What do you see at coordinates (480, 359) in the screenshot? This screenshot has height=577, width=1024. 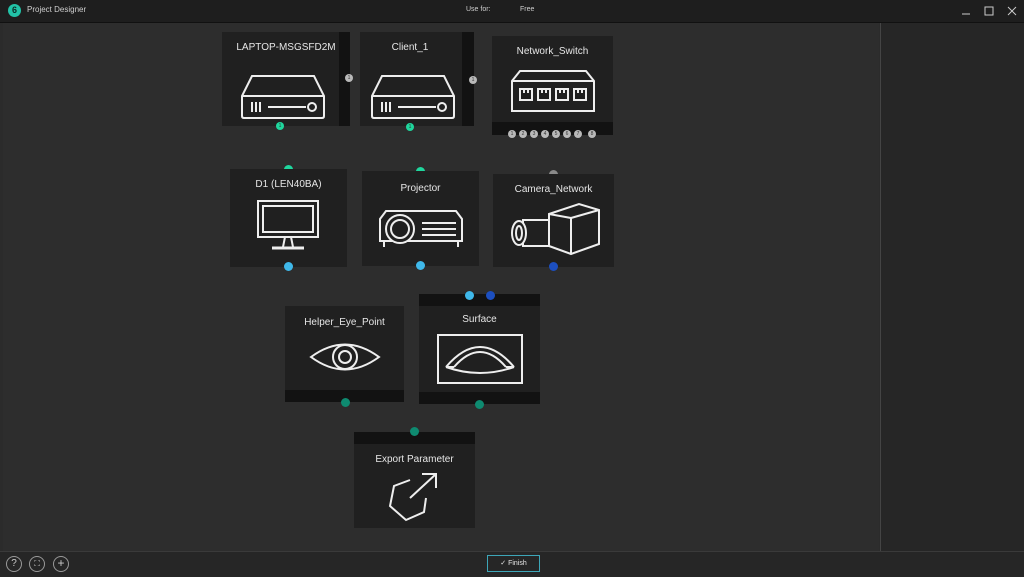 I see `surface-icon` at bounding box center [480, 359].